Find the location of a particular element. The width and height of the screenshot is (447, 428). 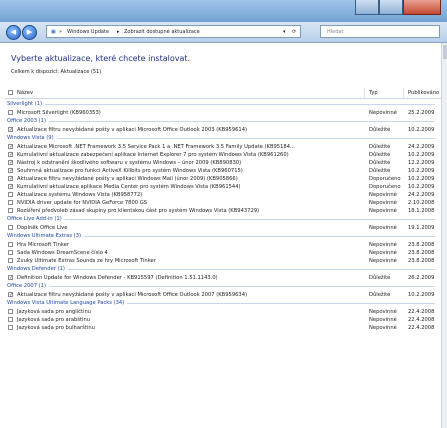

group-header: Windows Defender (1) is located at coordinates (223, 269).